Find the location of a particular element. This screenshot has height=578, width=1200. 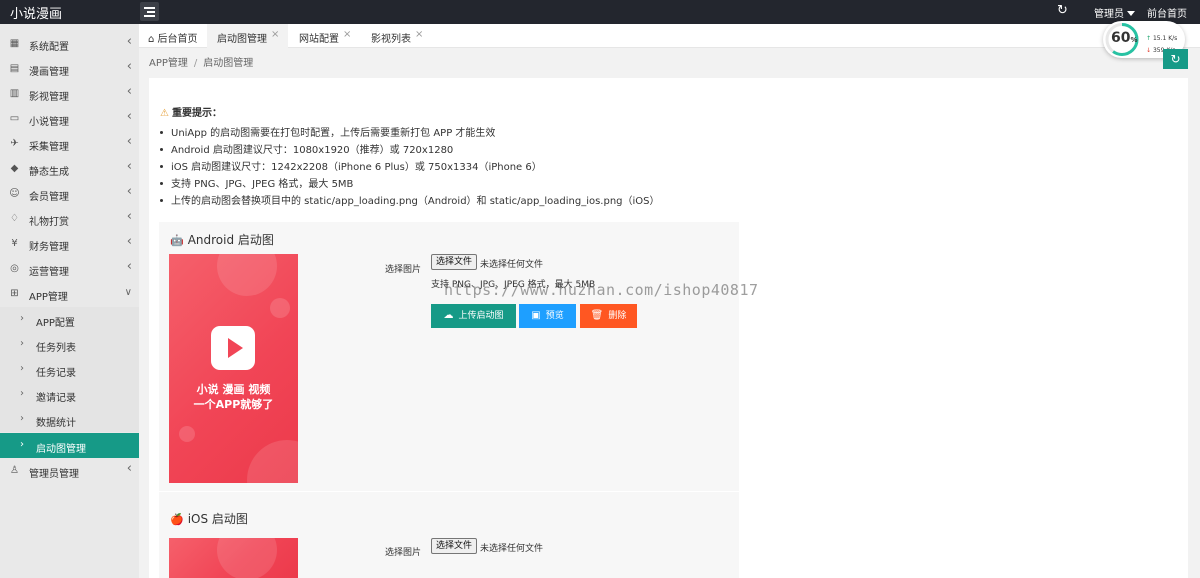

tab-site-config: 网站配置 × is located at coordinates (324, 36).